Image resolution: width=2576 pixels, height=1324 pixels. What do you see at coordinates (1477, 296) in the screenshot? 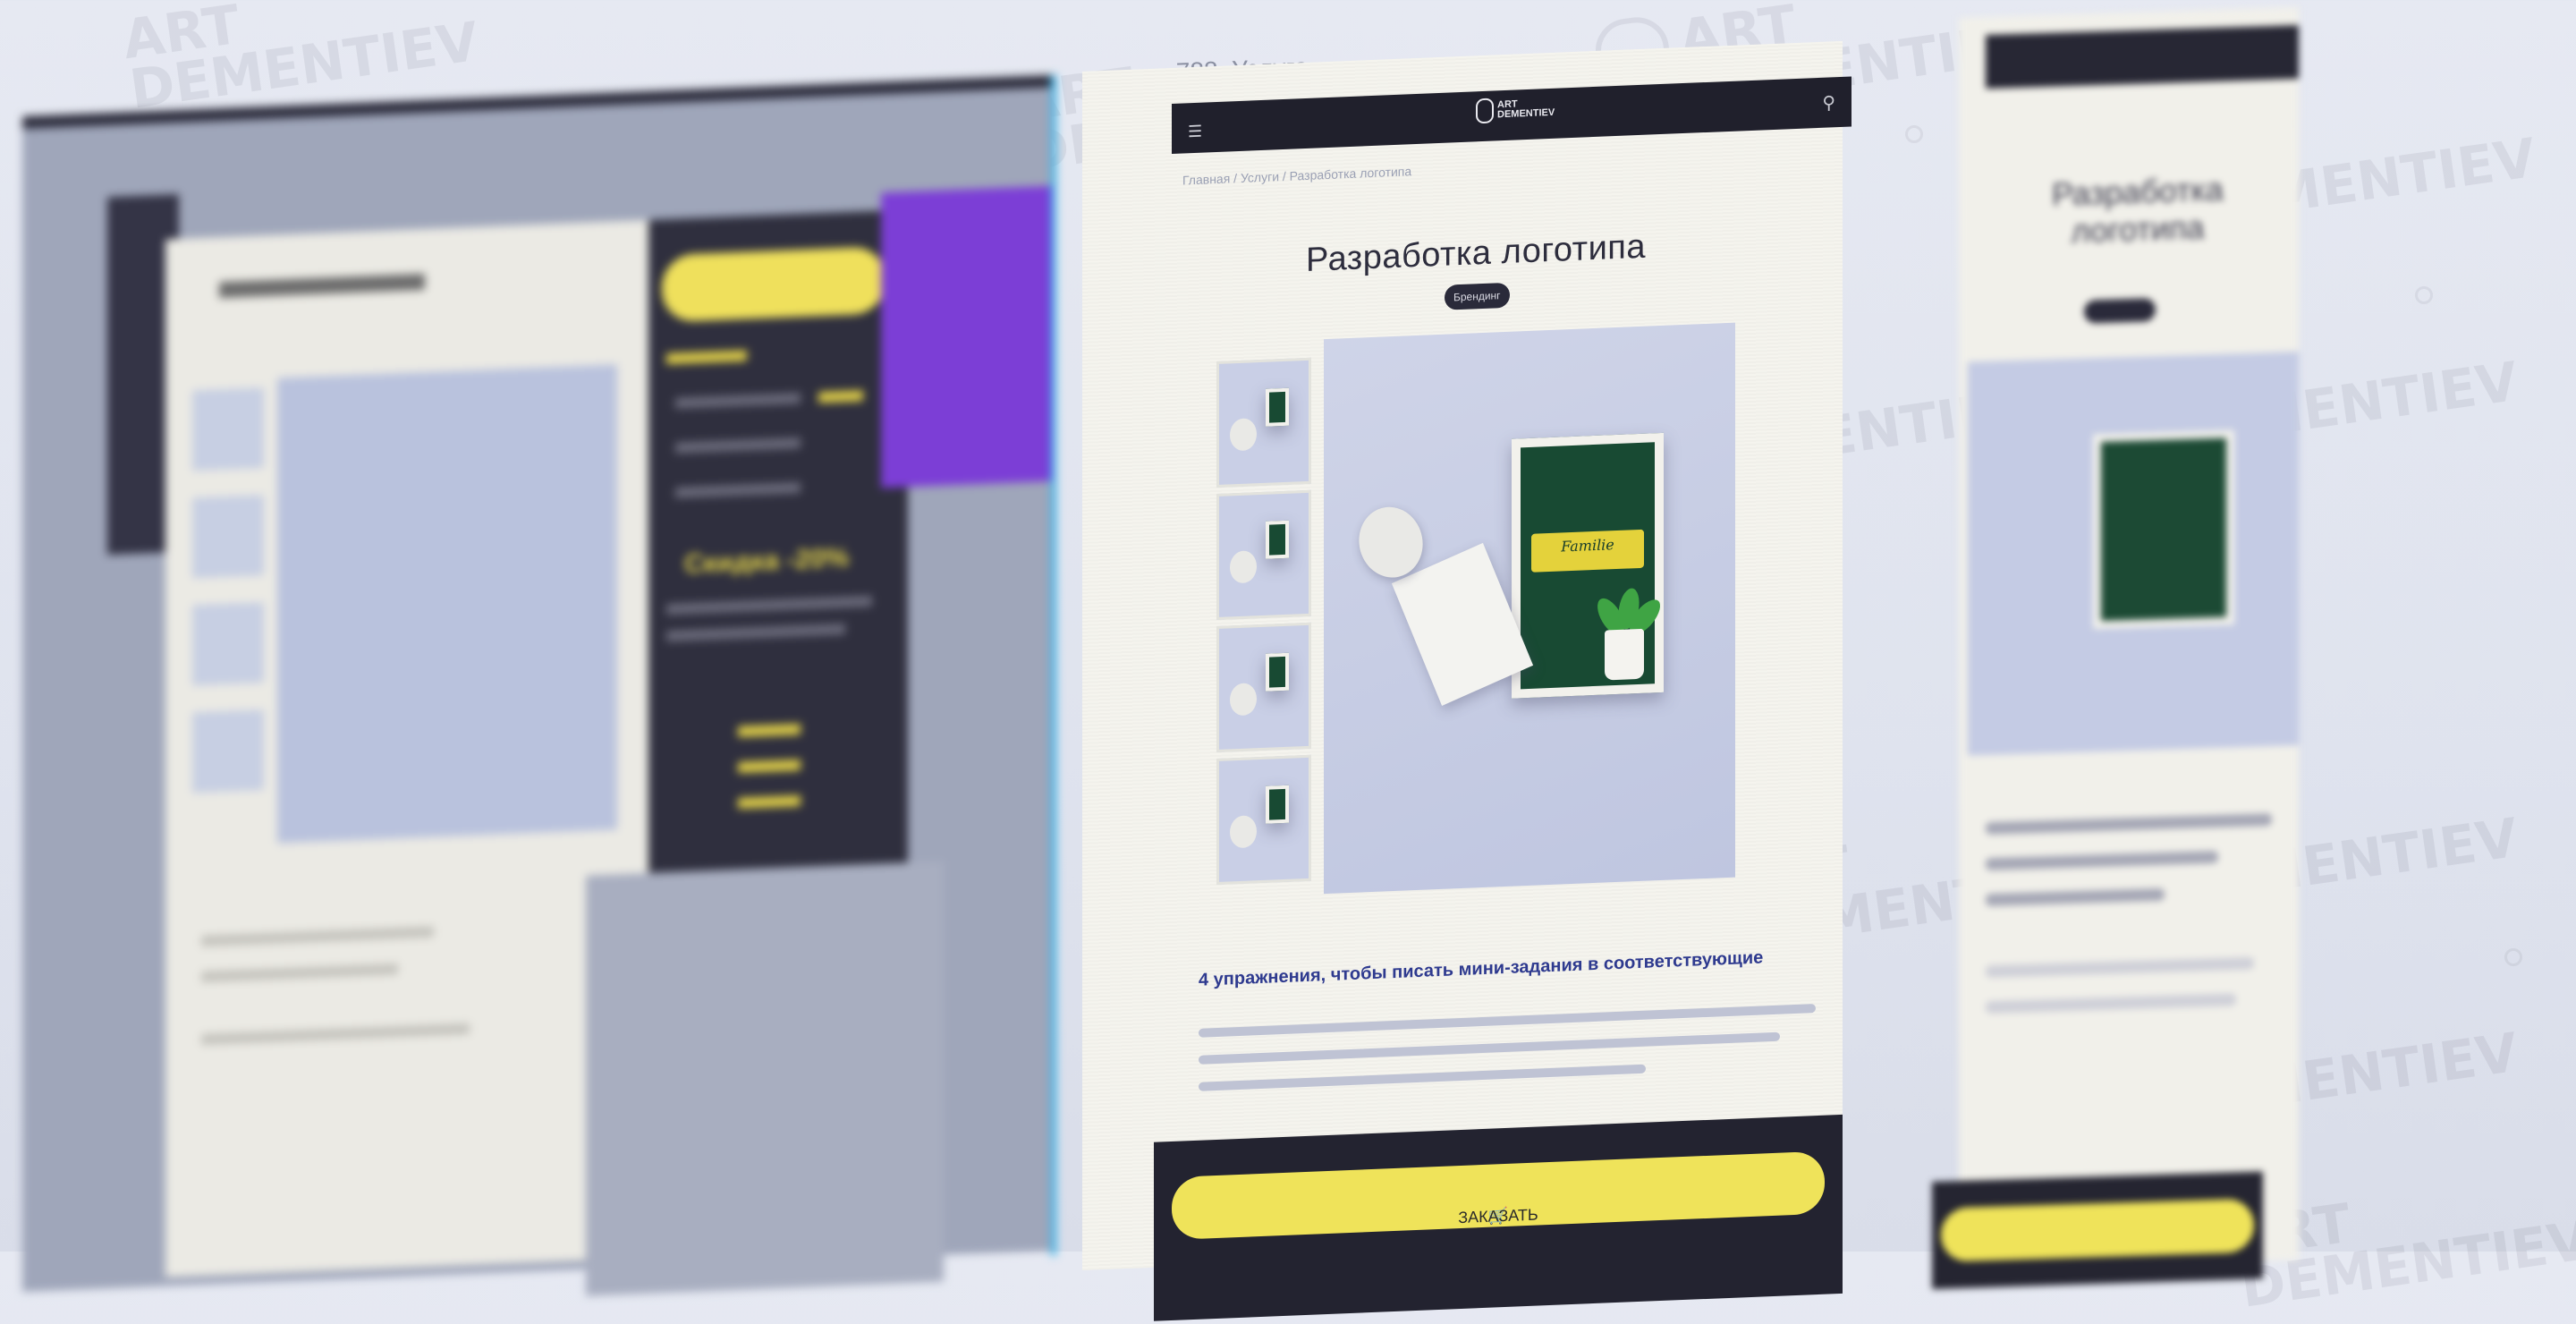
I see `category-badge: Брендинг` at bounding box center [1477, 296].